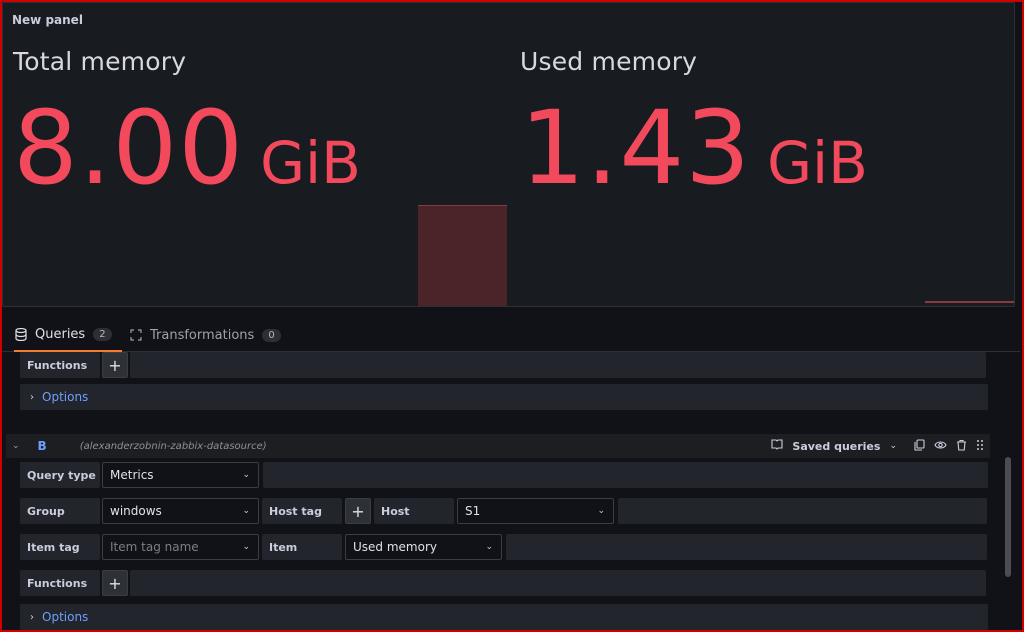 This screenshot has width=1024, height=632. Describe the element at coordinates (535, 511) in the screenshot. I see `host-select: S1 ⌄` at that location.